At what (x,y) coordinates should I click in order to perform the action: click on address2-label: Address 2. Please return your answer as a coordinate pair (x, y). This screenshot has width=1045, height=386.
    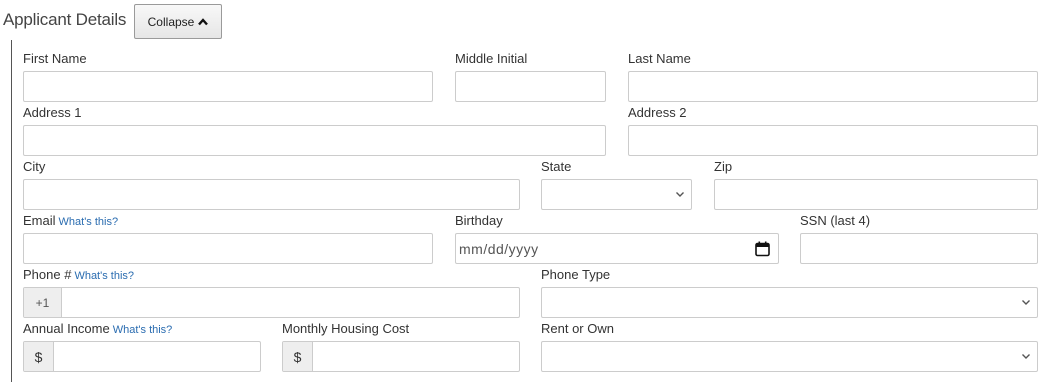
    Looking at the image, I should click on (657, 112).